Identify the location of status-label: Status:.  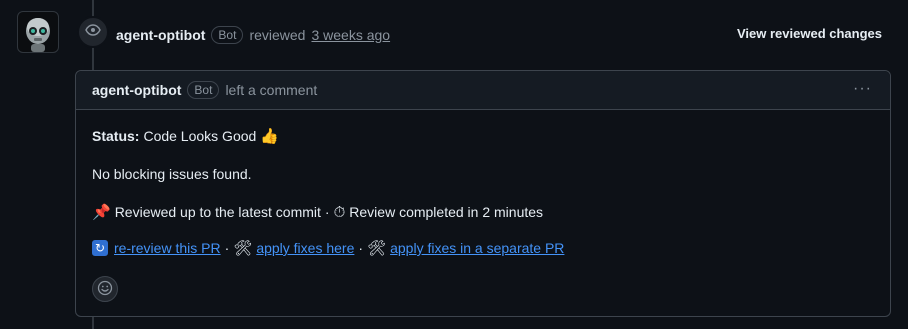
(116, 136).